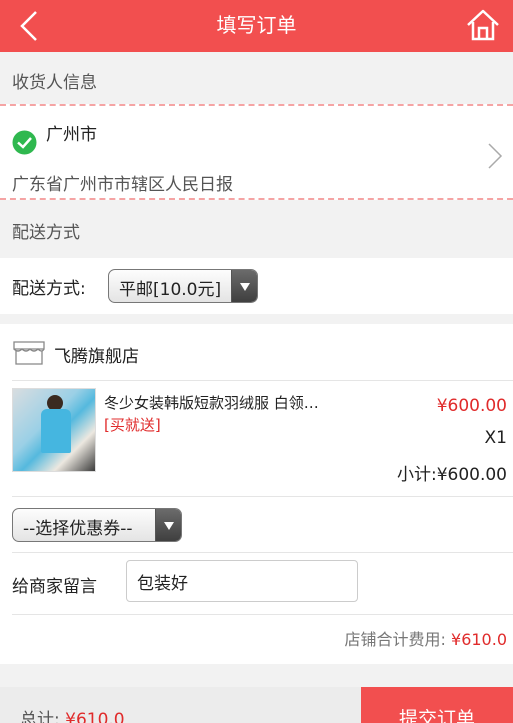 This screenshot has width=513, height=723. I want to click on shop-total-label: 店铺合计费用:, so click(395, 639).